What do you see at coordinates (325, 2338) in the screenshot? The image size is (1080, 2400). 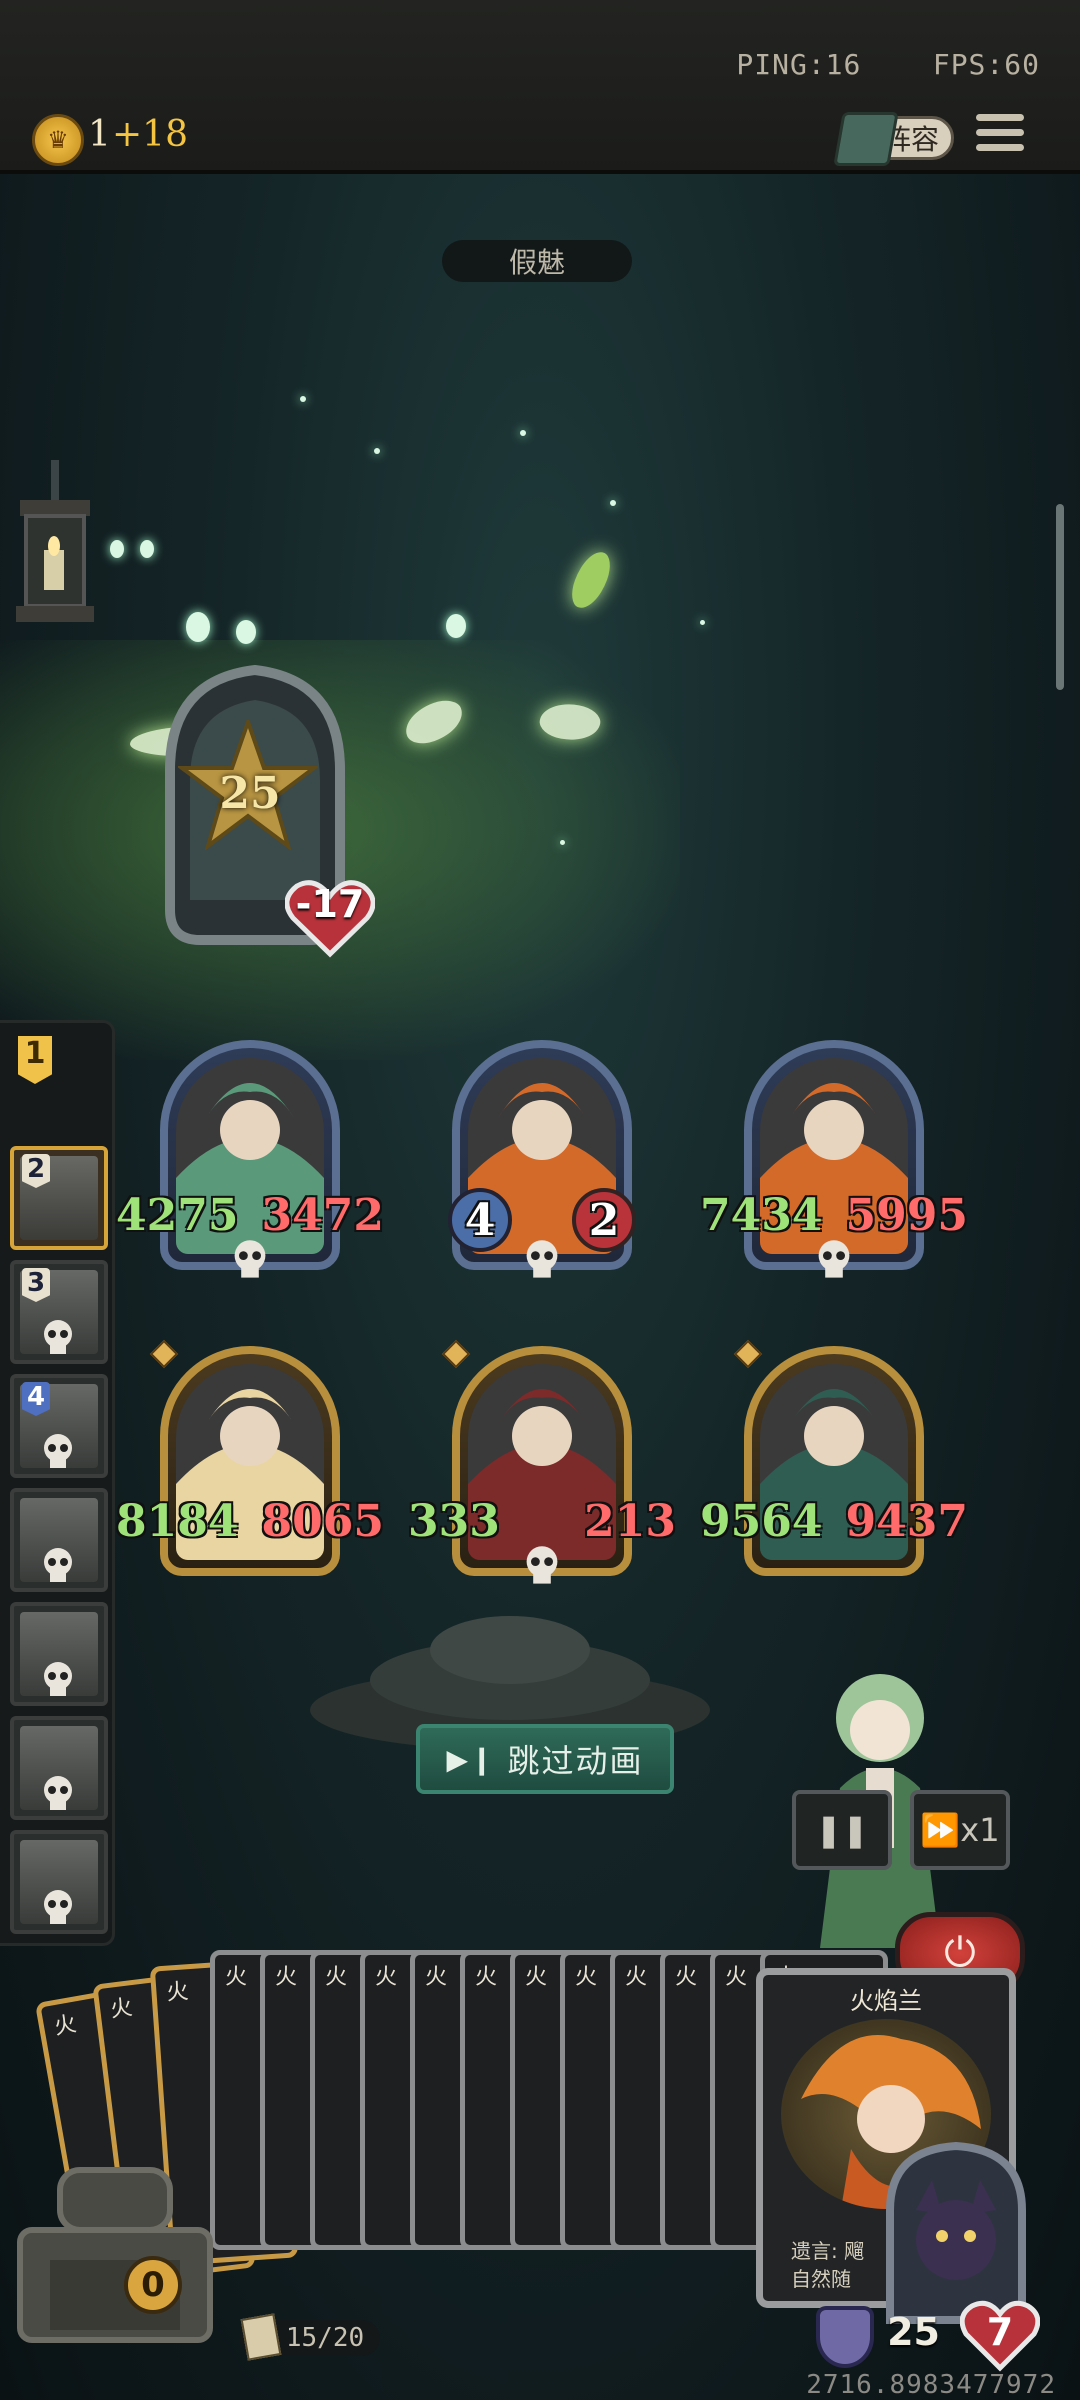 I see `deck-count-value: 15/20` at bounding box center [325, 2338].